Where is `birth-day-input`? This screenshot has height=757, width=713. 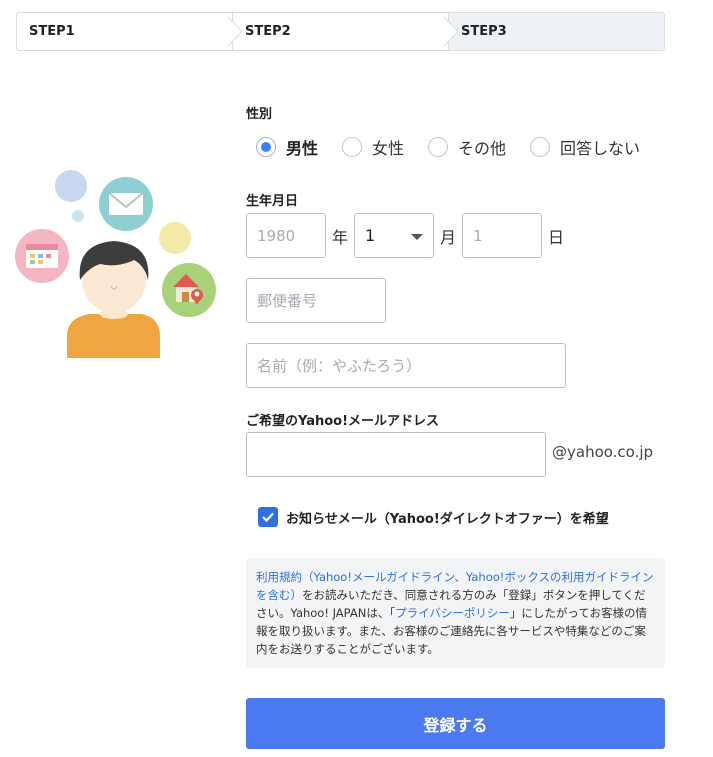
birth-day-input is located at coordinates (502, 235).